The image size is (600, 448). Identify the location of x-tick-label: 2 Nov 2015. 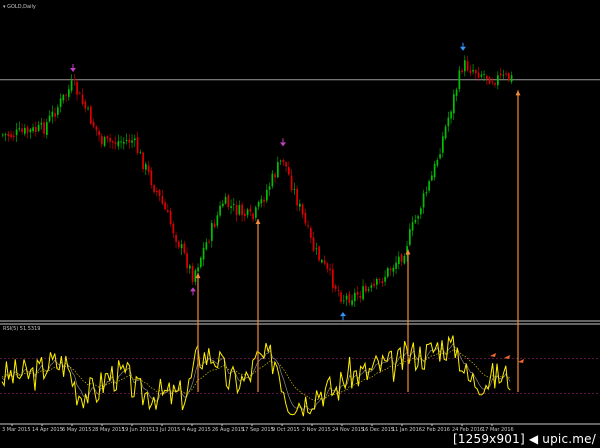
(316, 430).